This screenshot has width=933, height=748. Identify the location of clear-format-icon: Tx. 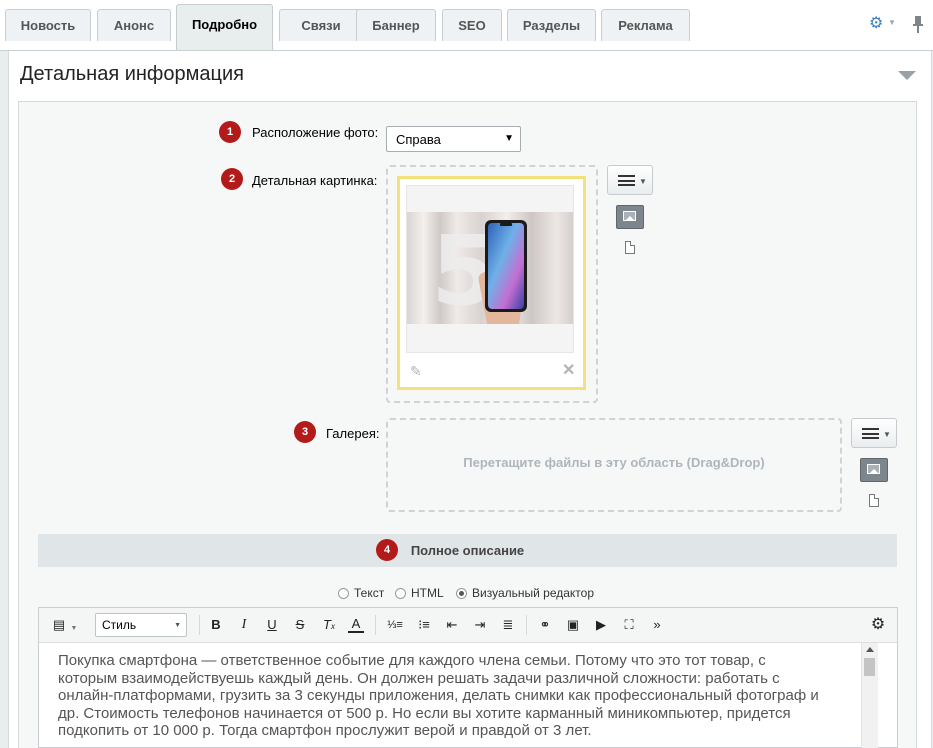
(329, 626).